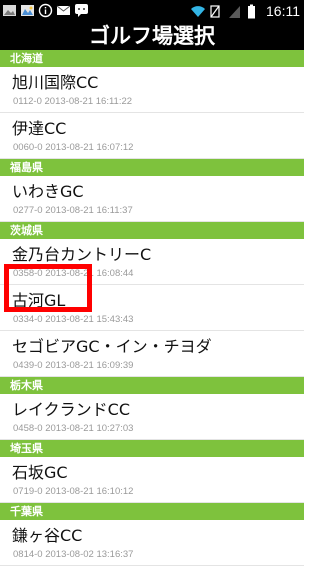 The image size is (320, 566). What do you see at coordinates (283, 11) in the screenshot?
I see `clock: 16:11` at bounding box center [283, 11].